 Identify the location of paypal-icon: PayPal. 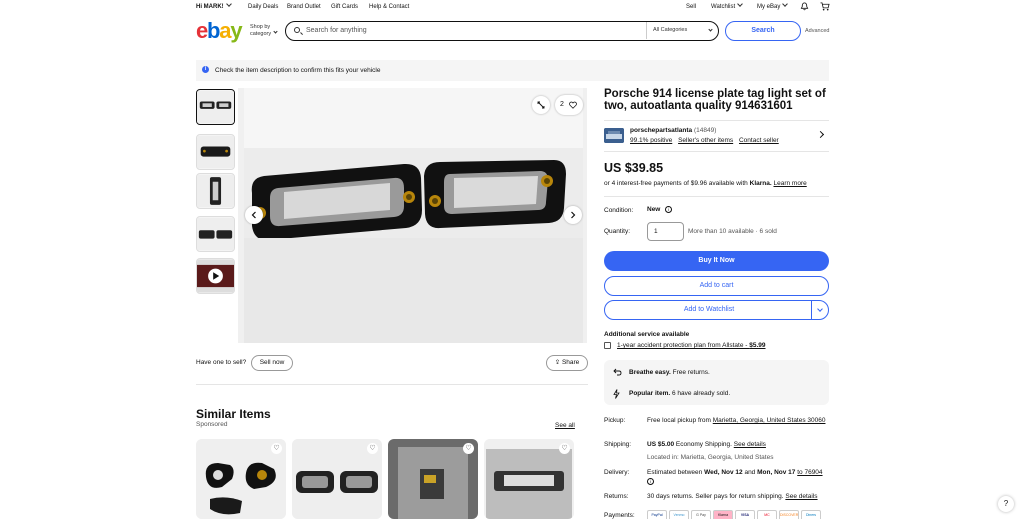
(657, 514).